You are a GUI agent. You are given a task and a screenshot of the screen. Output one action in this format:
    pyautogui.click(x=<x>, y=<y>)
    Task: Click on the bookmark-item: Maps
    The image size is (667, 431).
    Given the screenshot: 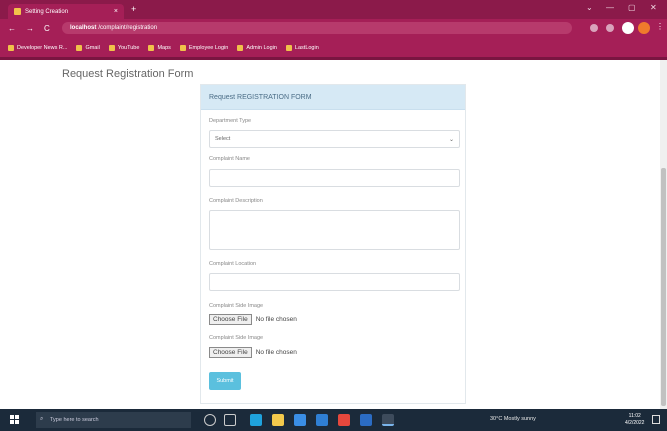 What is the action you would take?
    pyautogui.click(x=159, y=48)
    